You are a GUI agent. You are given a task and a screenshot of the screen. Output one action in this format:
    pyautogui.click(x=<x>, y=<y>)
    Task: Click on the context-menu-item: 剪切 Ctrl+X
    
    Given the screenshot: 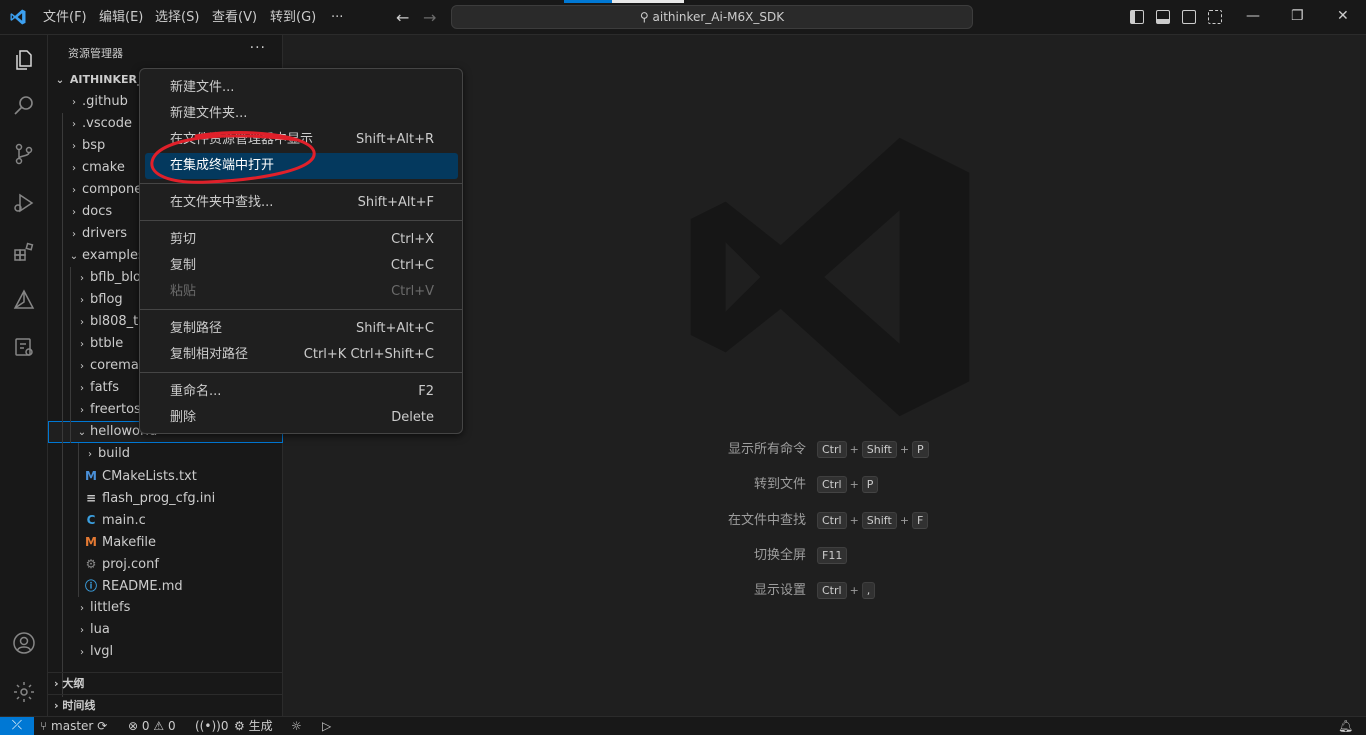 What is the action you would take?
    pyautogui.click(x=301, y=240)
    